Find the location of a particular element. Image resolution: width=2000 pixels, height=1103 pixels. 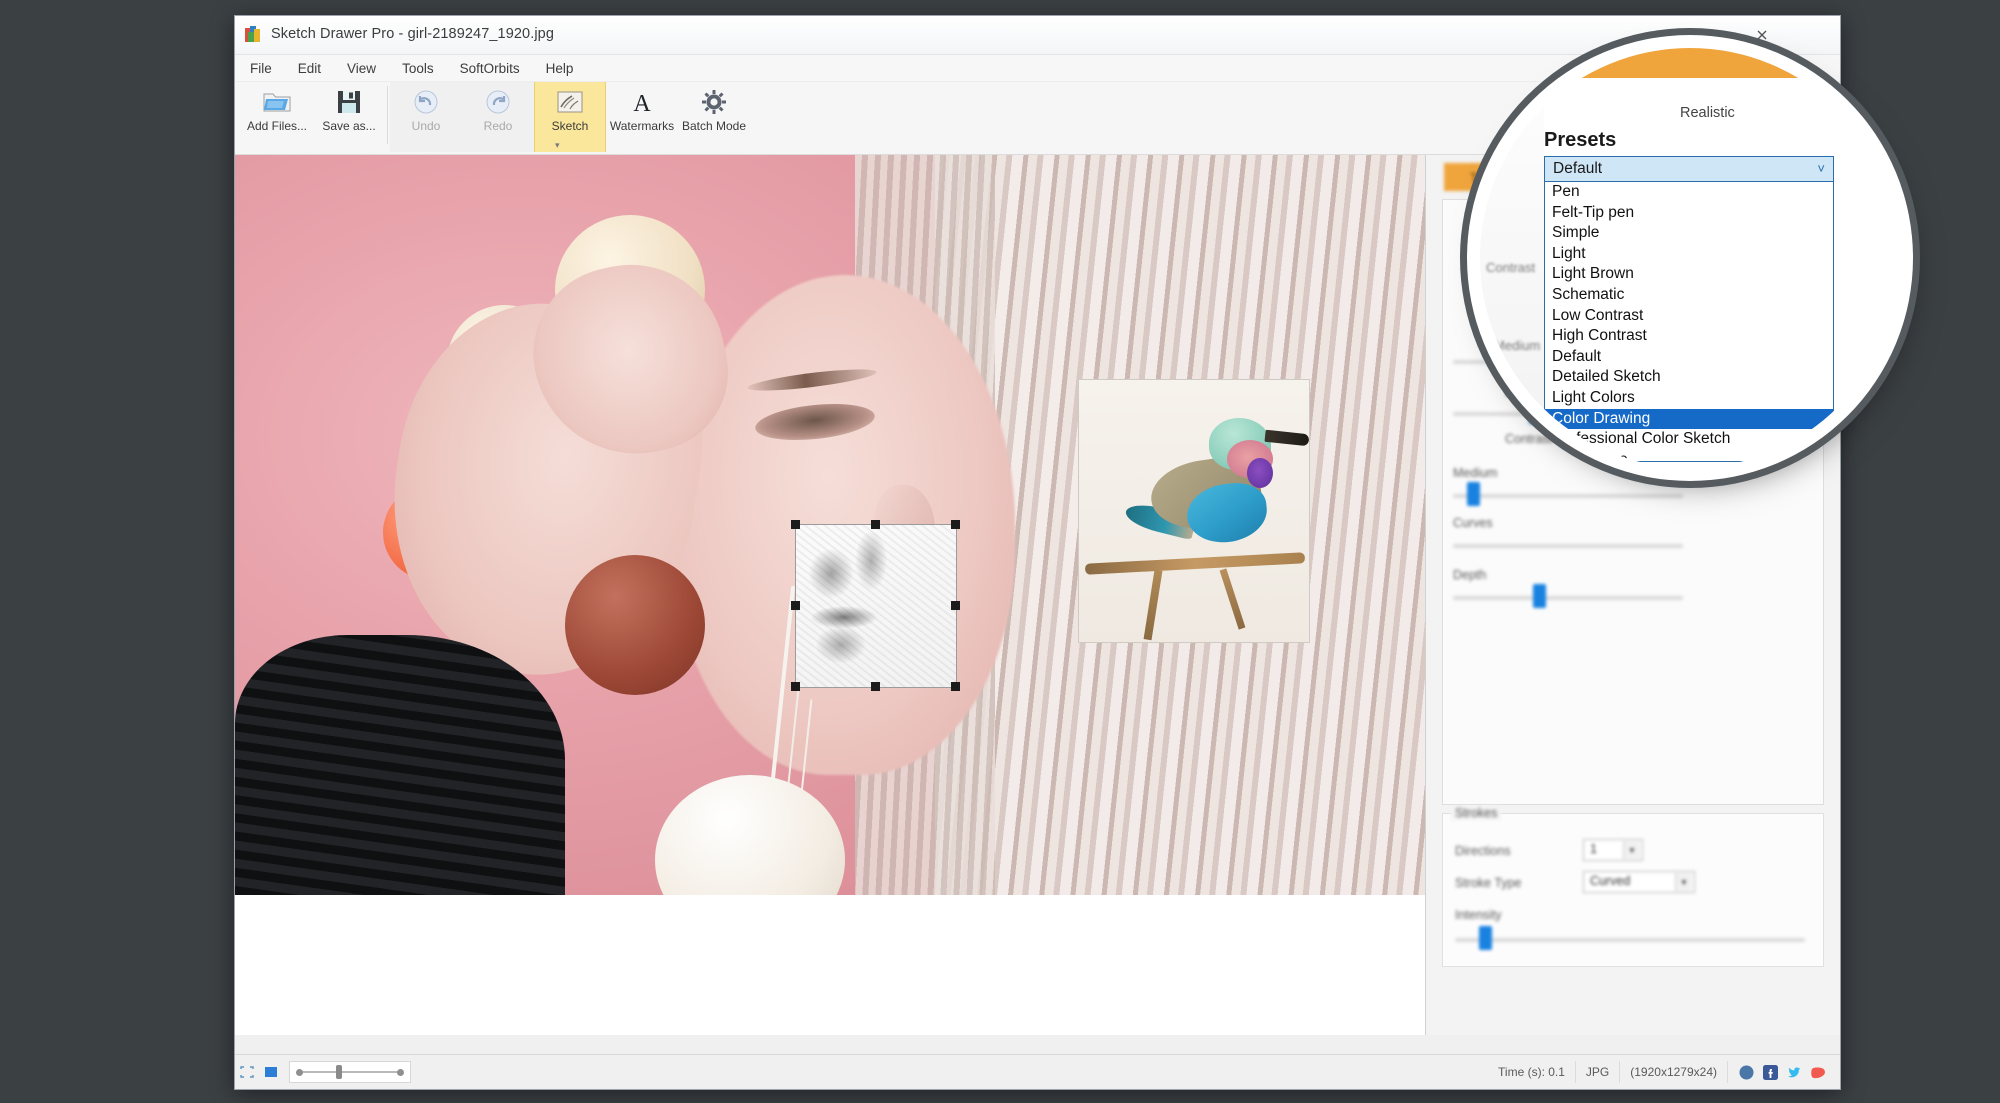

zoom-slider-thumb is located at coordinates (339, 1072).